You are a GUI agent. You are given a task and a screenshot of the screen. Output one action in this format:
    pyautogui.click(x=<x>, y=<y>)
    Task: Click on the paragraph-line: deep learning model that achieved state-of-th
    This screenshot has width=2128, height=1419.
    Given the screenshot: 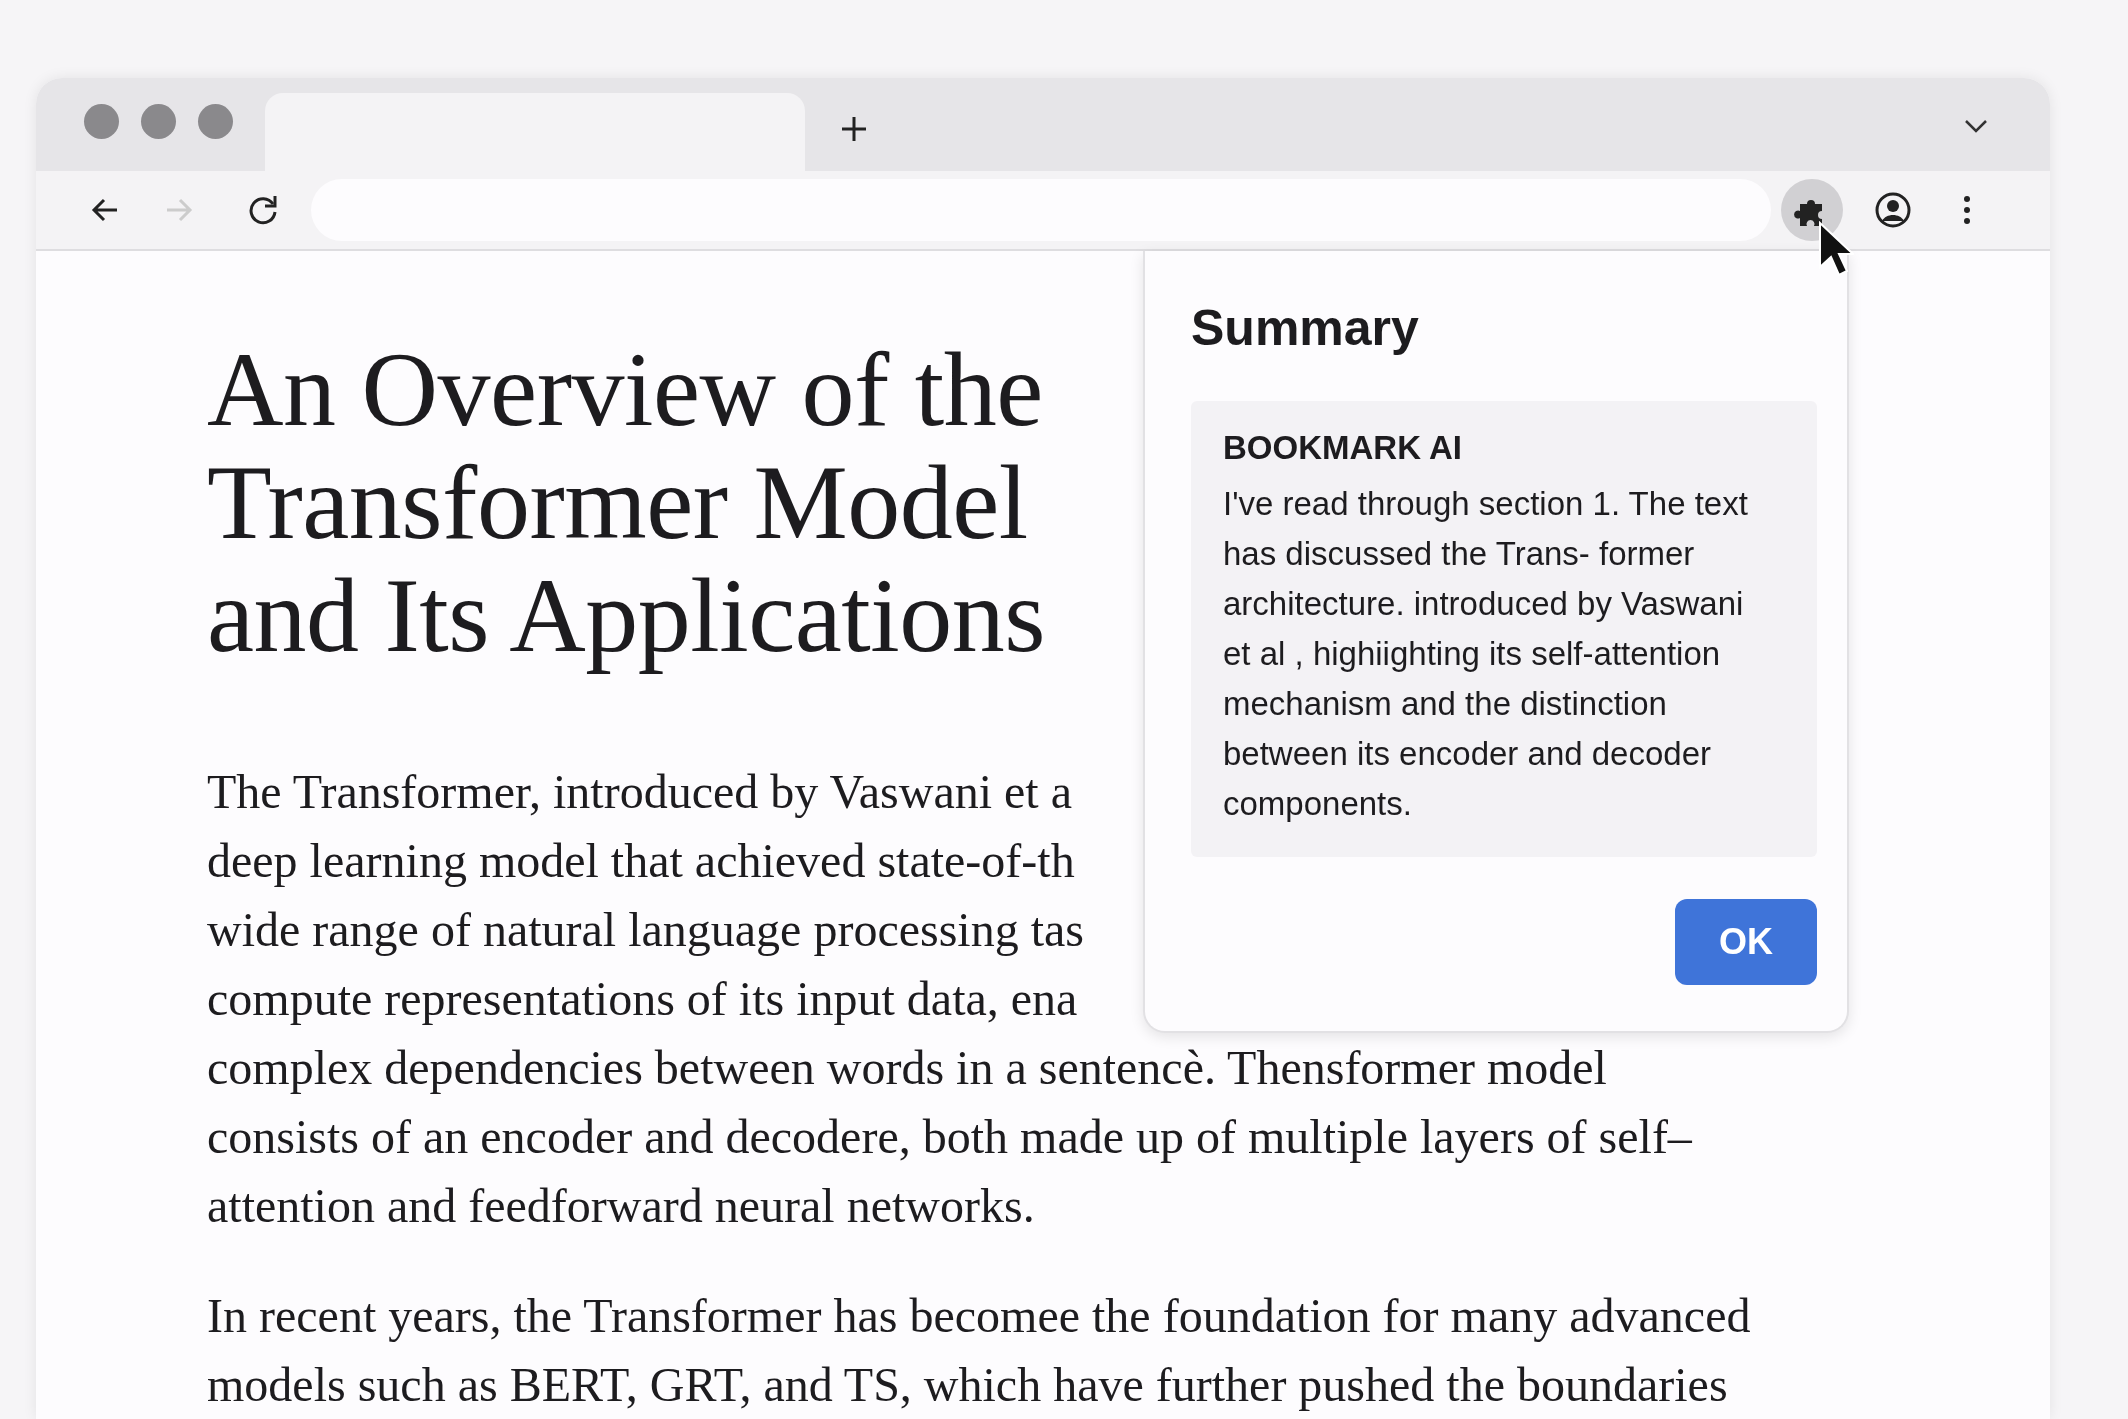 What is the action you would take?
    pyautogui.click(x=641, y=861)
    